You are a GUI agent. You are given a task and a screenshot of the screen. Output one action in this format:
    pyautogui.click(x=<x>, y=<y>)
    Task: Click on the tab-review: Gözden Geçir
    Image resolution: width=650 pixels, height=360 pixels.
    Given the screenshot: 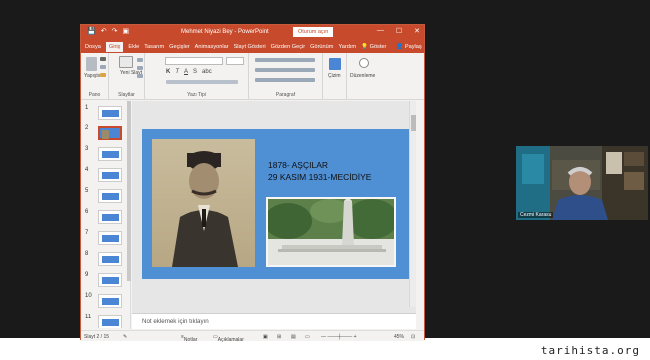 What is the action you would take?
    pyautogui.click(x=288, y=47)
    